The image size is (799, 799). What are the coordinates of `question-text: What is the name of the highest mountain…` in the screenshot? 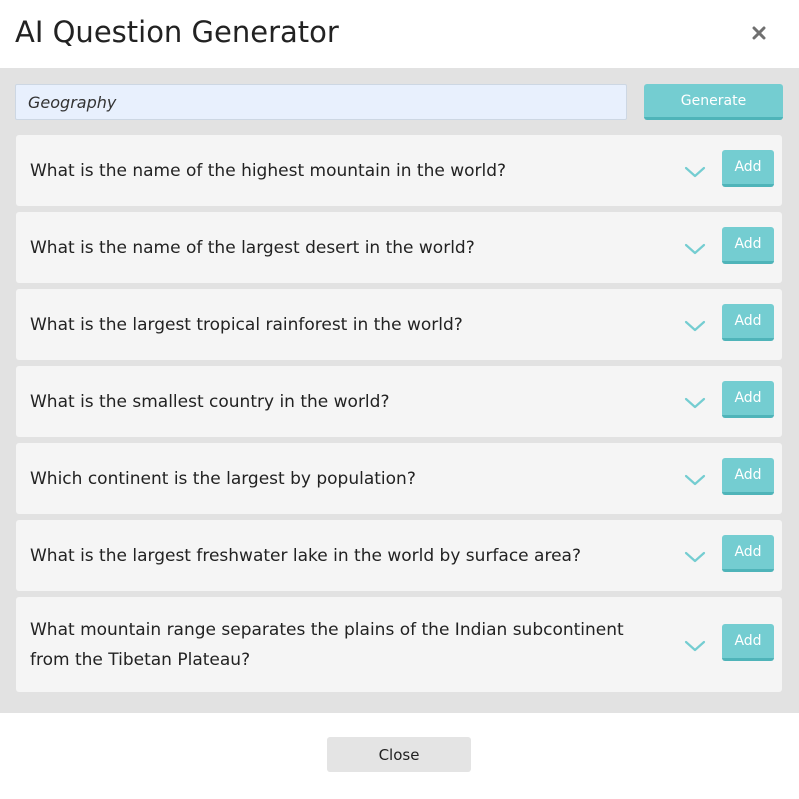 It's located at (268, 170).